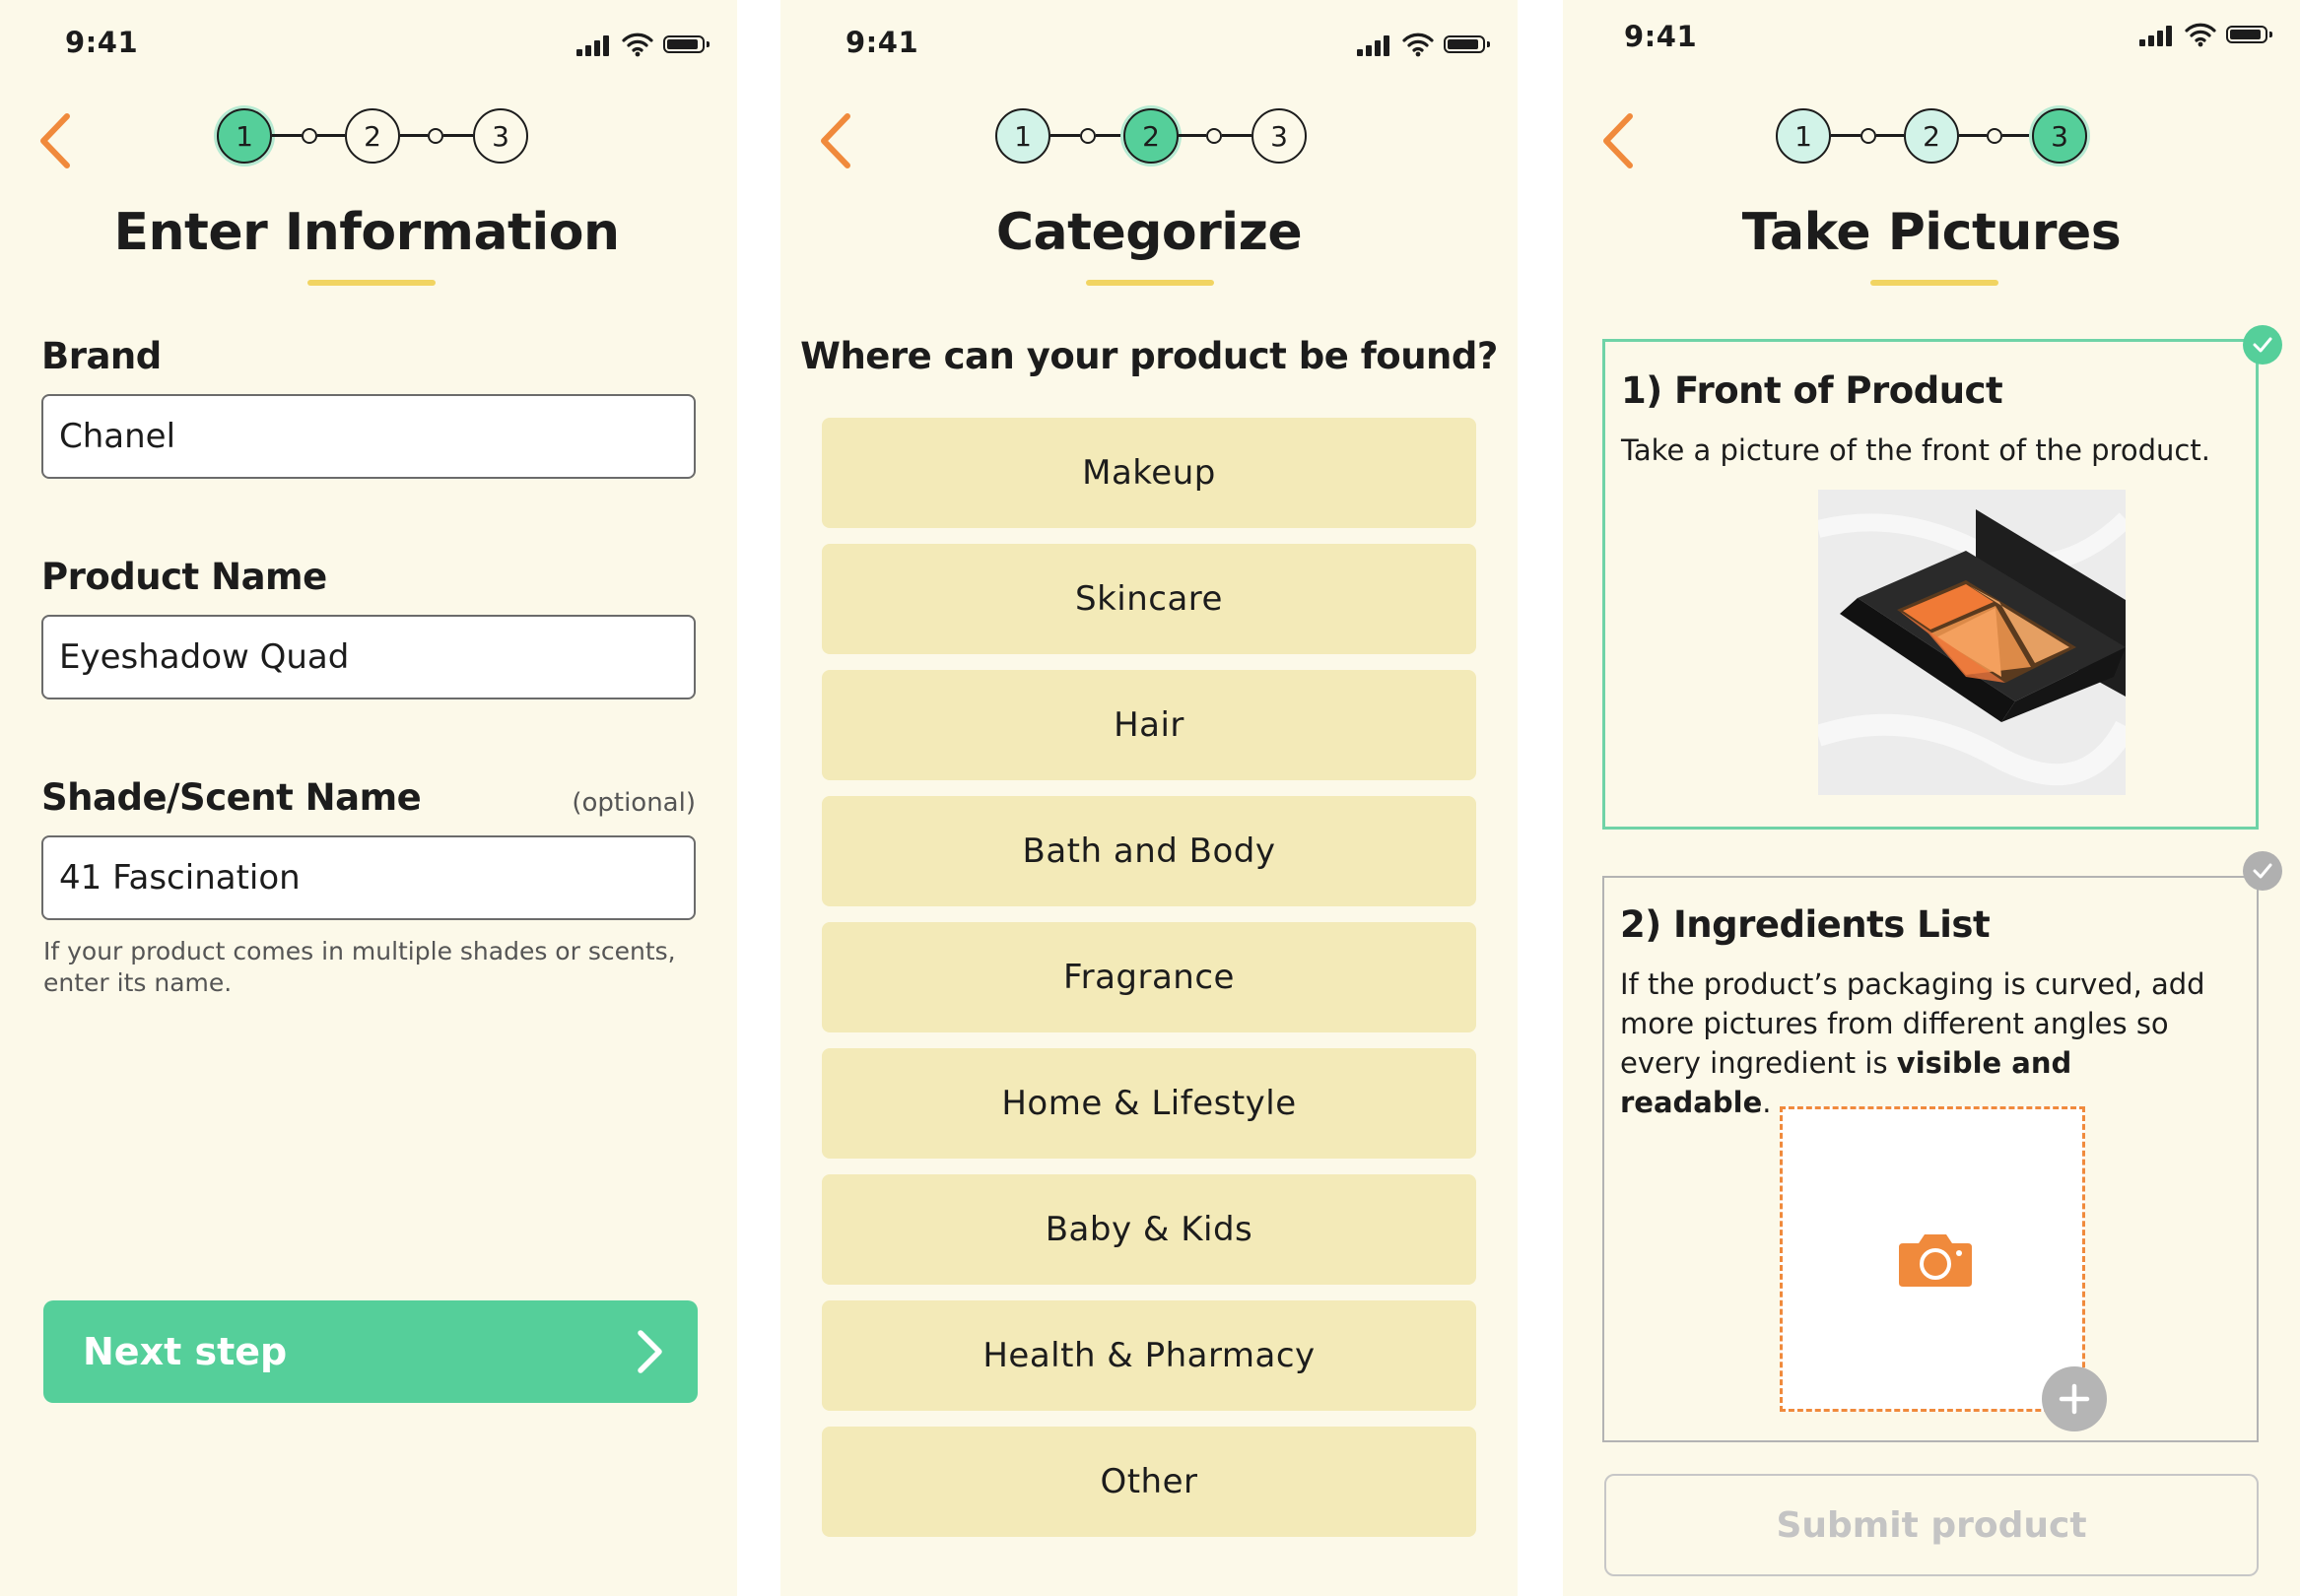 The height and width of the screenshot is (1596, 2300). I want to click on shade-name-label: Shade/Scent Name, so click(231, 798).